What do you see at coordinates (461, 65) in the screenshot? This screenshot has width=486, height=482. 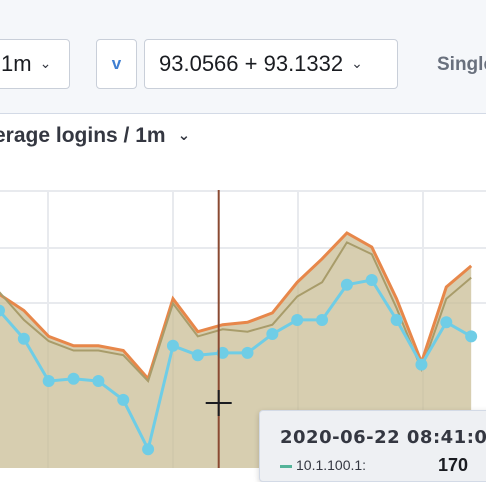 I see `single-label: Single` at bounding box center [461, 65].